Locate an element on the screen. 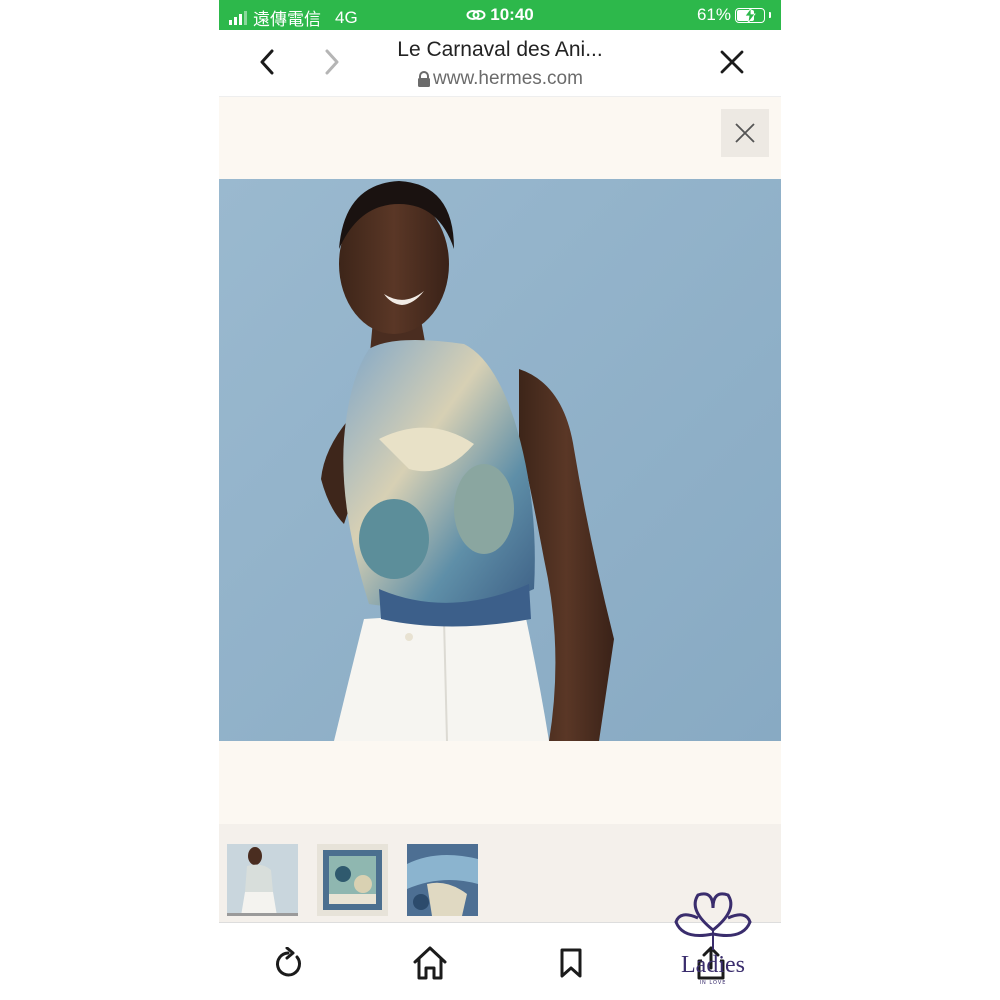  thumbnail-scarf-detail is located at coordinates (442, 880).